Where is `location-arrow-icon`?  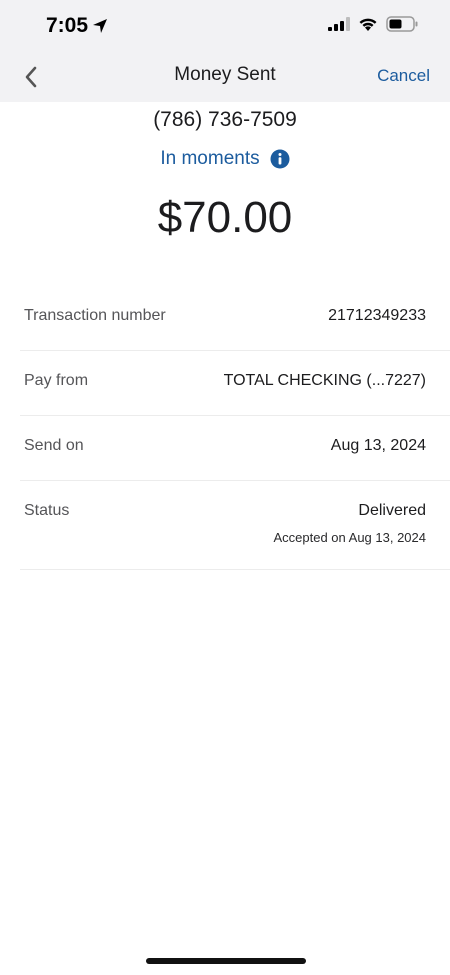 location-arrow-icon is located at coordinates (100, 26).